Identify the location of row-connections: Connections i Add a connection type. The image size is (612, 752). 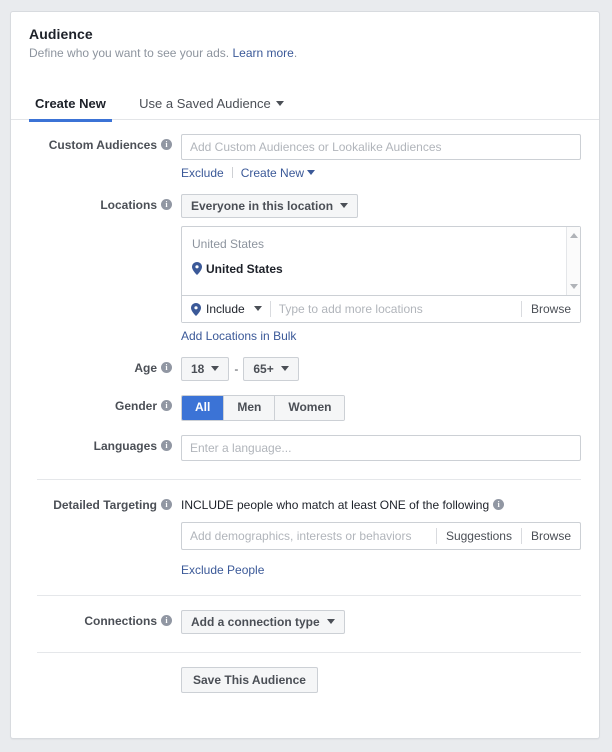
(305, 622).